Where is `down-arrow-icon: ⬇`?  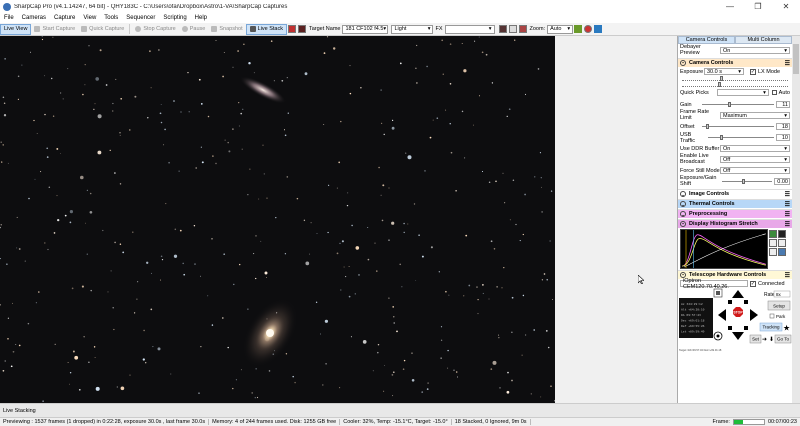 down-arrow-icon: ⬇ is located at coordinates (771, 339).